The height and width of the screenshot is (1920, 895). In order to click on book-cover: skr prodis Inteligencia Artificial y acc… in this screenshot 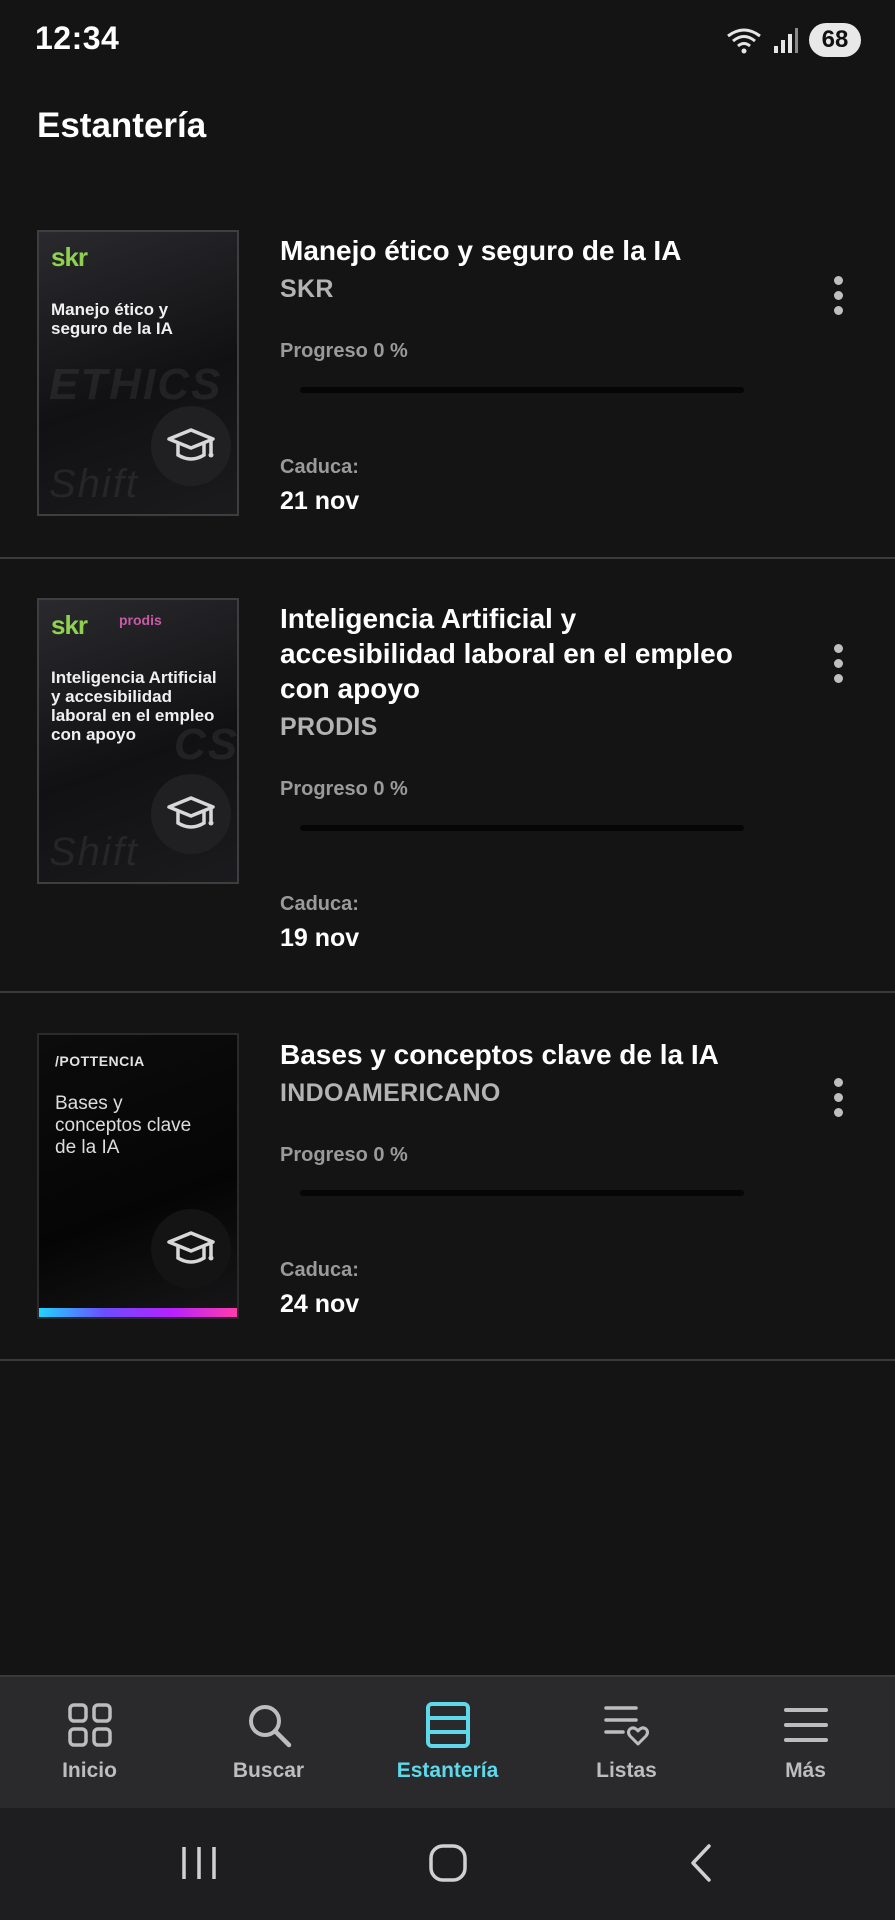, I will do `click(138, 741)`.